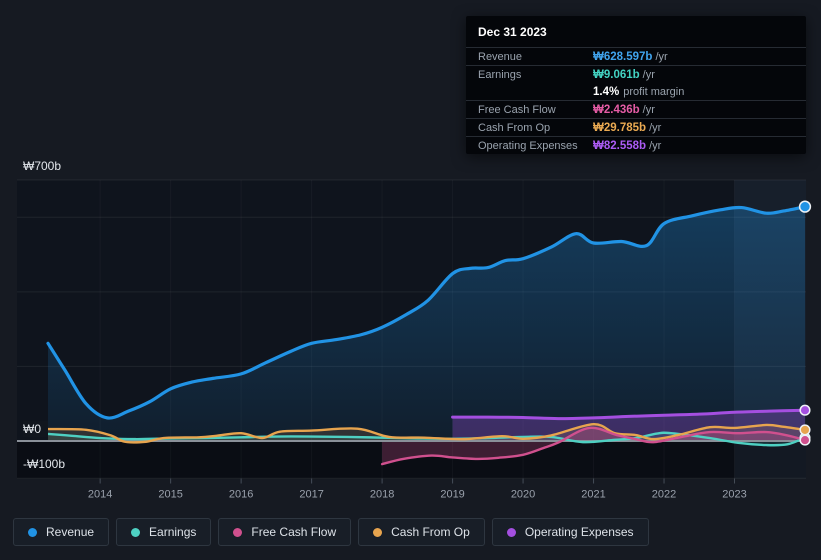 The height and width of the screenshot is (560, 821). What do you see at coordinates (593, 495) in the screenshot?
I see `x-axis-label-2021: 2021` at bounding box center [593, 495].